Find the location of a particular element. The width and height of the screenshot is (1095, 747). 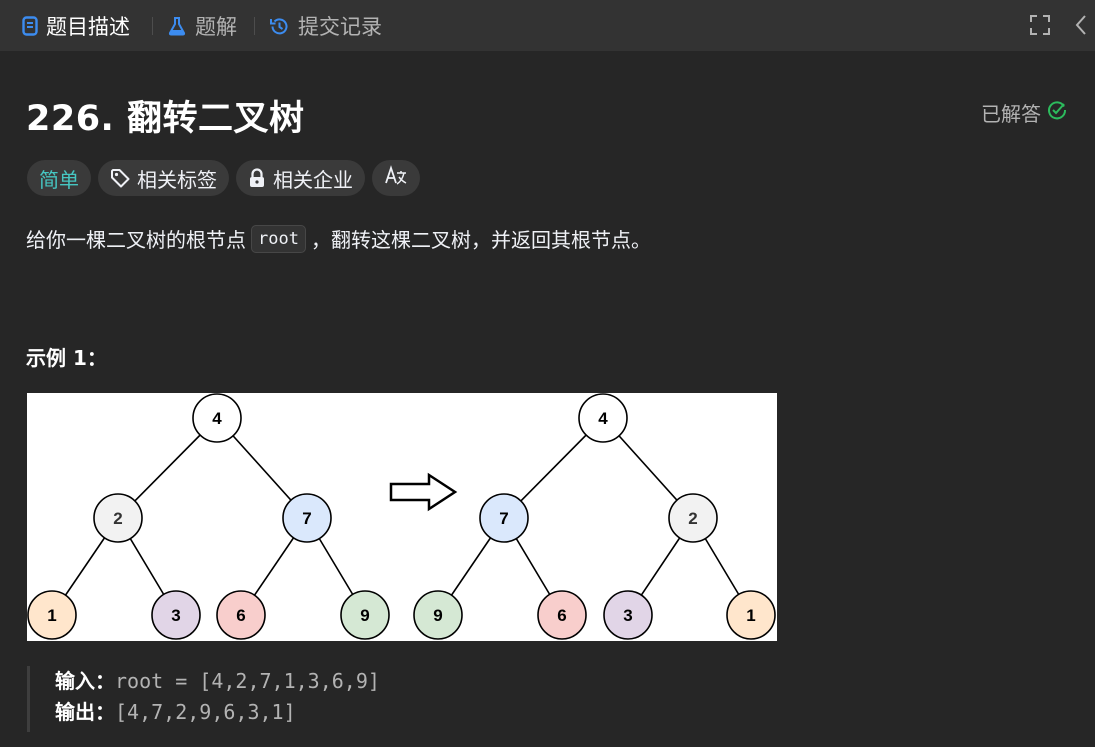

collapse-panel-icon is located at coordinates (1081, 25).